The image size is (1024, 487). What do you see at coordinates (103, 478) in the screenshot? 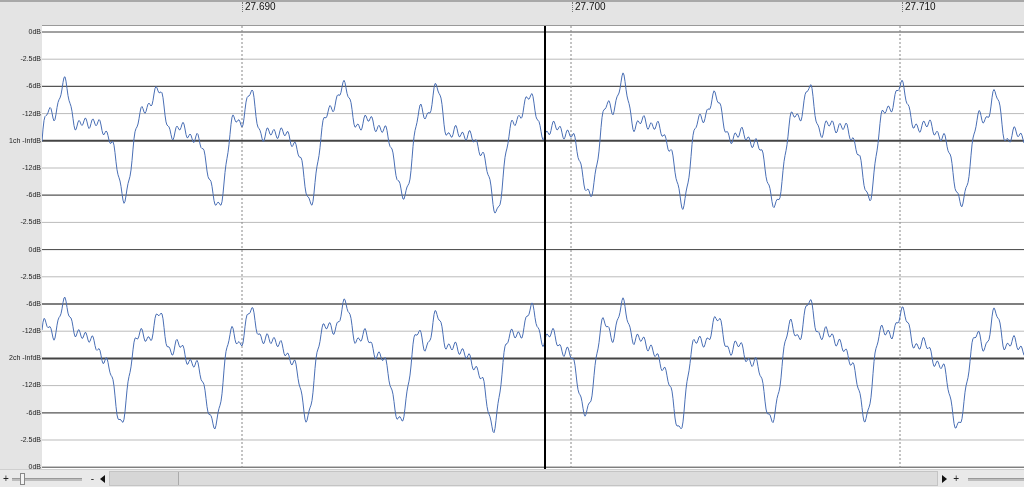
I see `scroll-left-icon` at bounding box center [103, 478].